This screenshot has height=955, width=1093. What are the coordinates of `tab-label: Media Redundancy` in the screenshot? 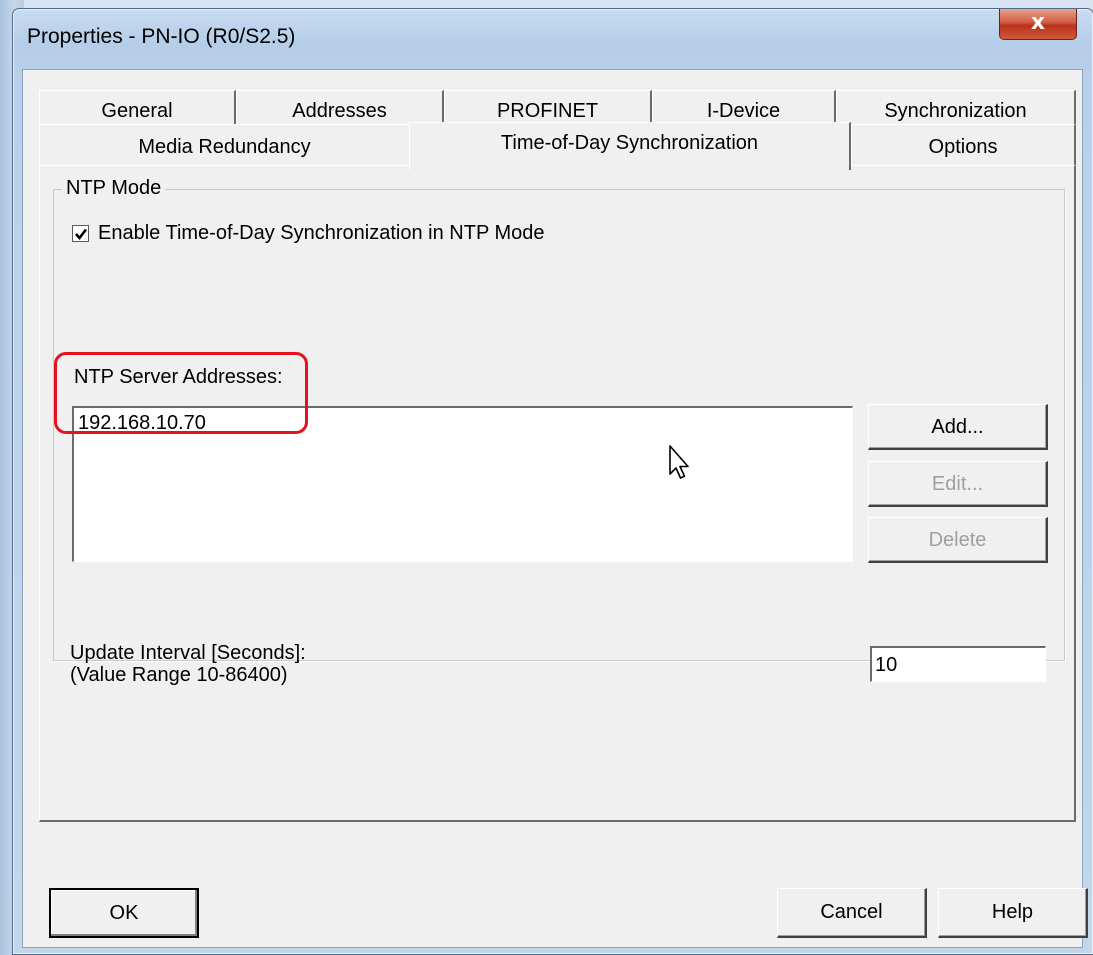 It's located at (224, 147).